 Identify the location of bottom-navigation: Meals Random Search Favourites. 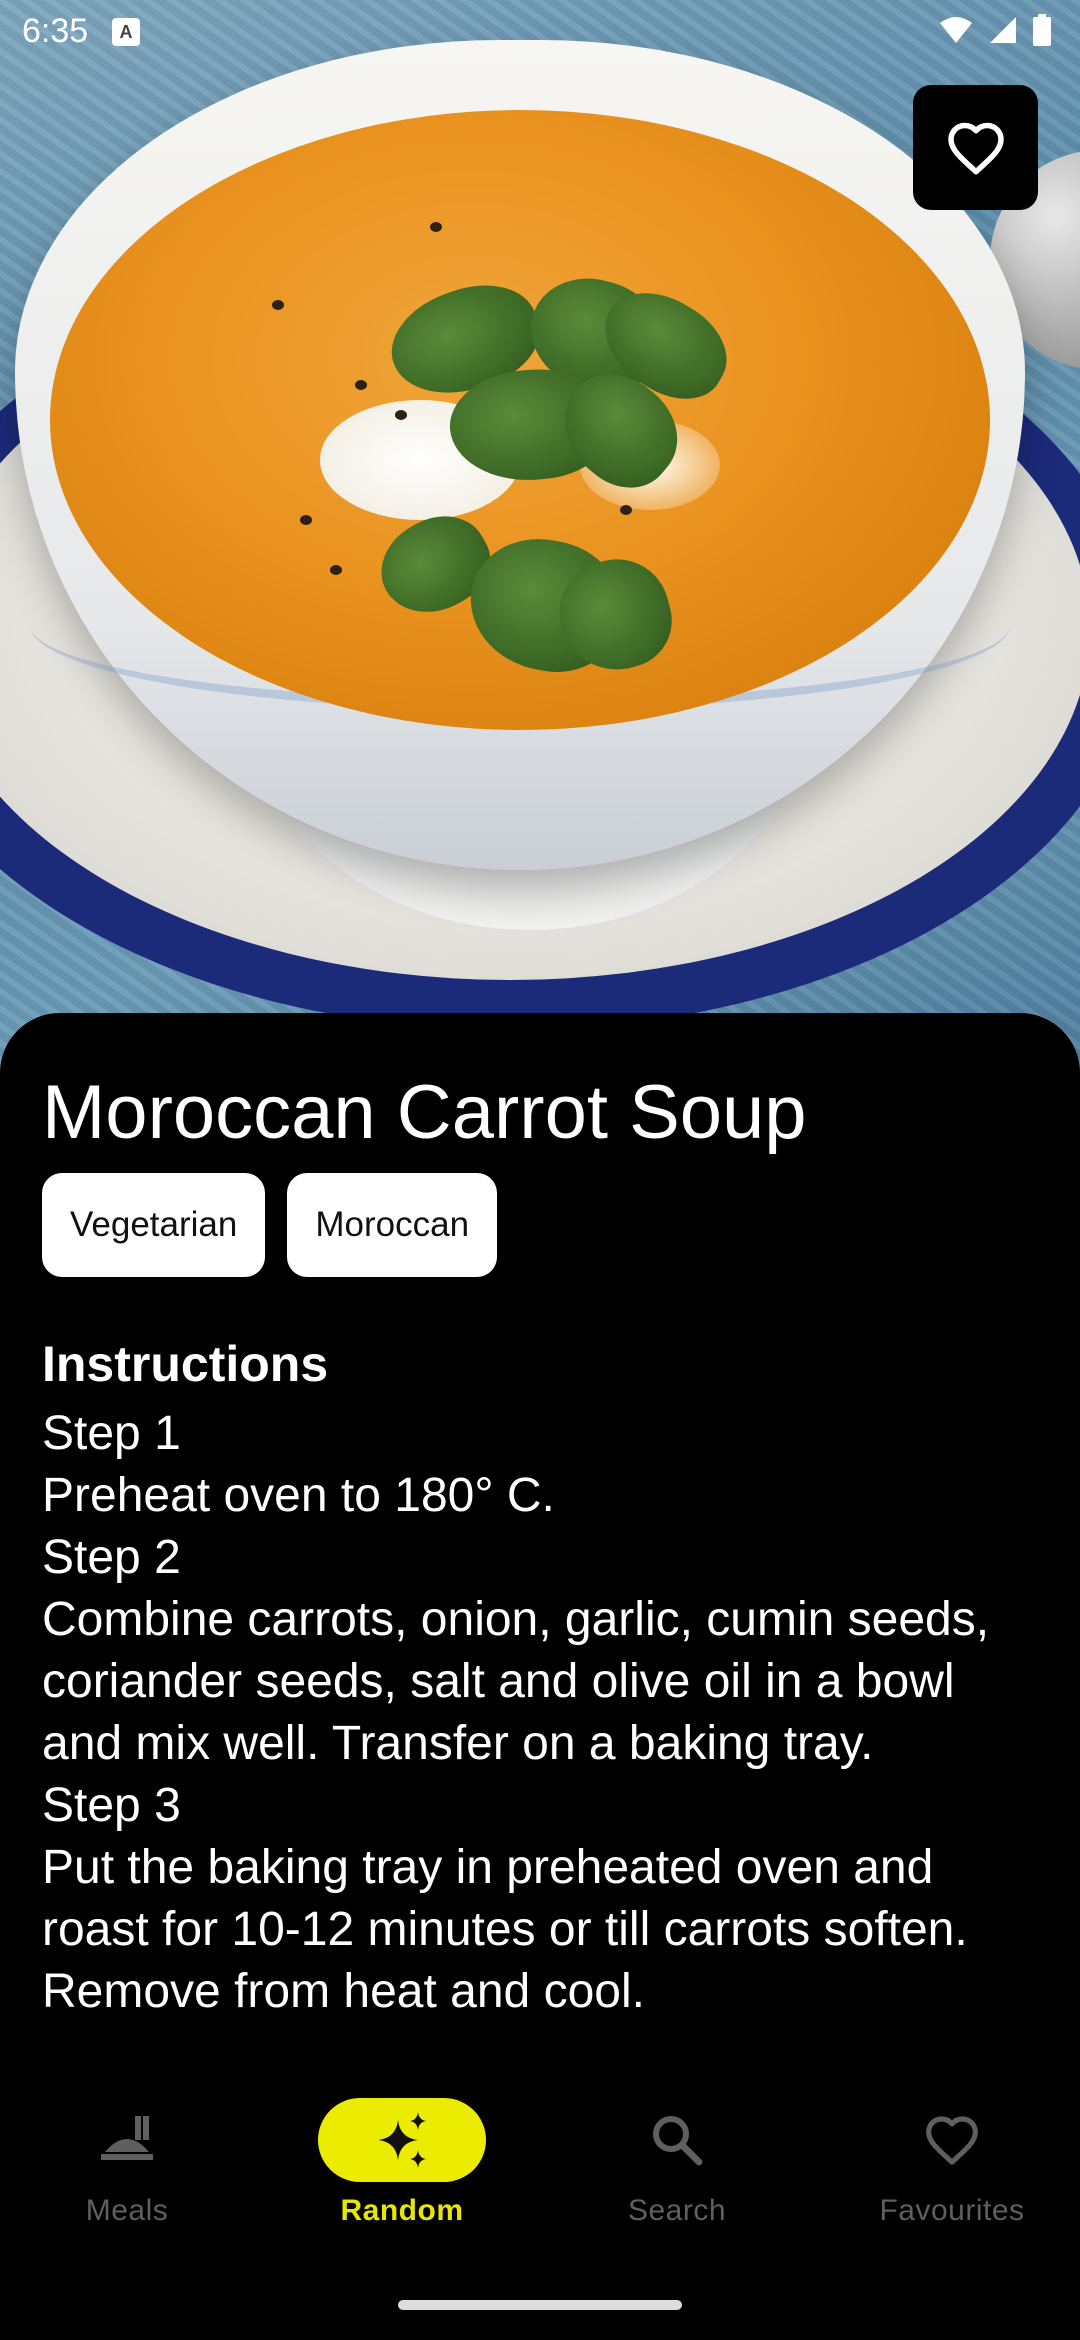
(540, 2201).